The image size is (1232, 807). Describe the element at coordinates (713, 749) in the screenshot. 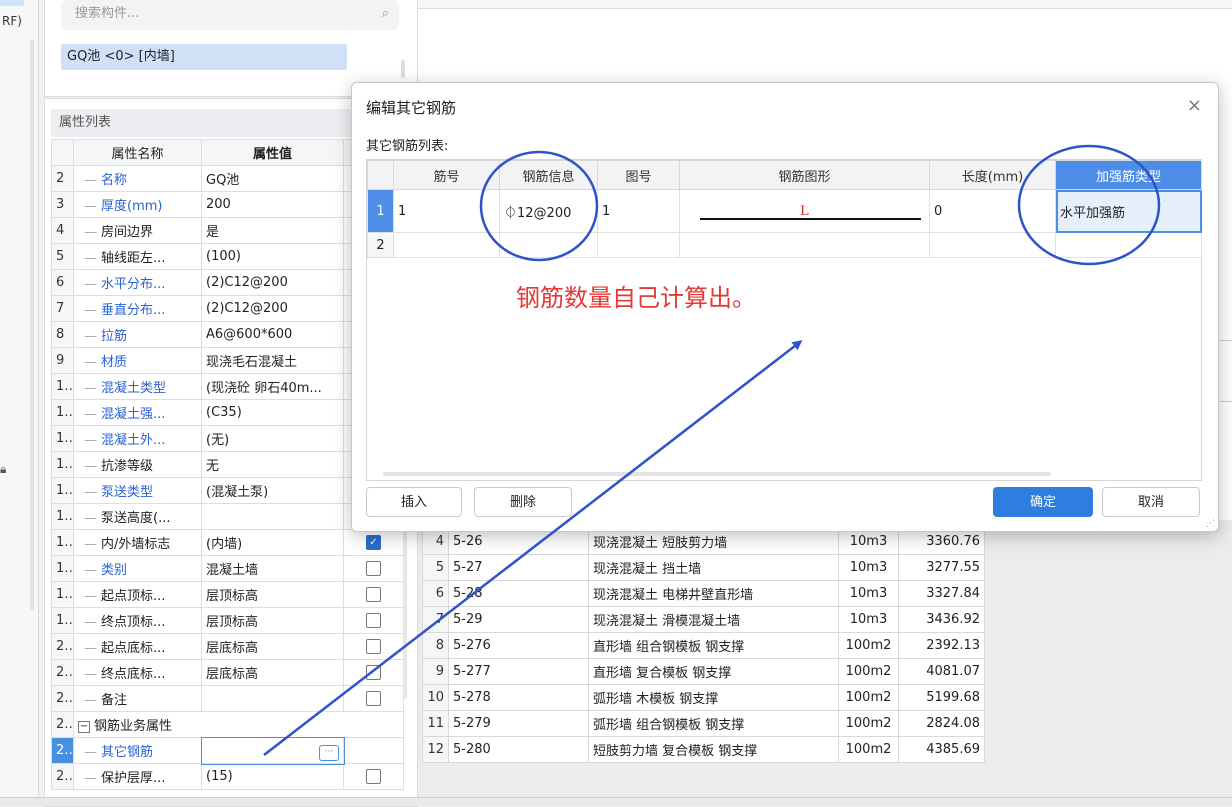

I see `quota-name: 短肢剪力墙 复合模板 钢支撑` at that location.